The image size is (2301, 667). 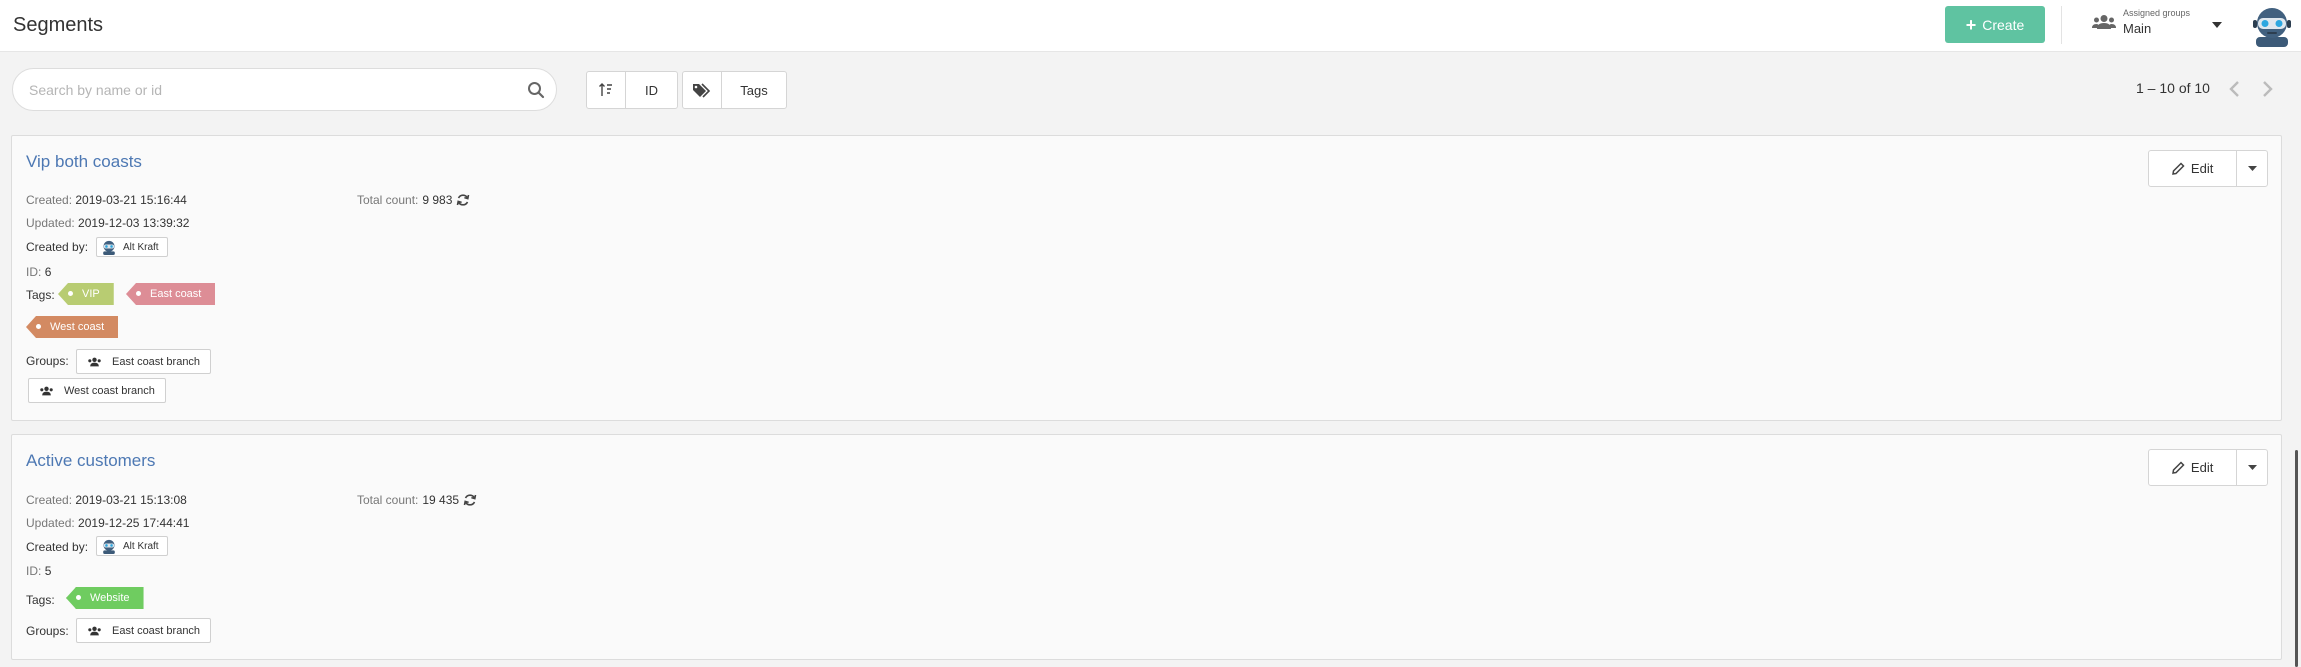 What do you see at coordinates (171, 294) in the screenshot?
I see `tag-east-coast: East coast` at bounding box center [171, 294].